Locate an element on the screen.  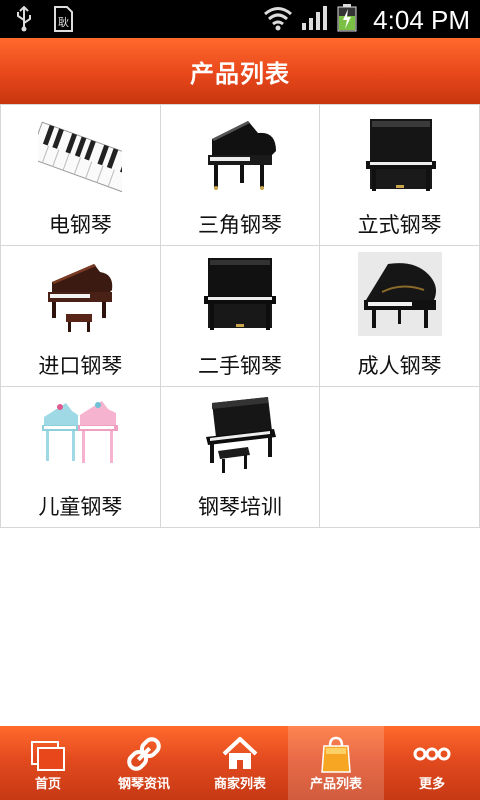
nav-label: 产品列表 is located at coordinates (335, 784).